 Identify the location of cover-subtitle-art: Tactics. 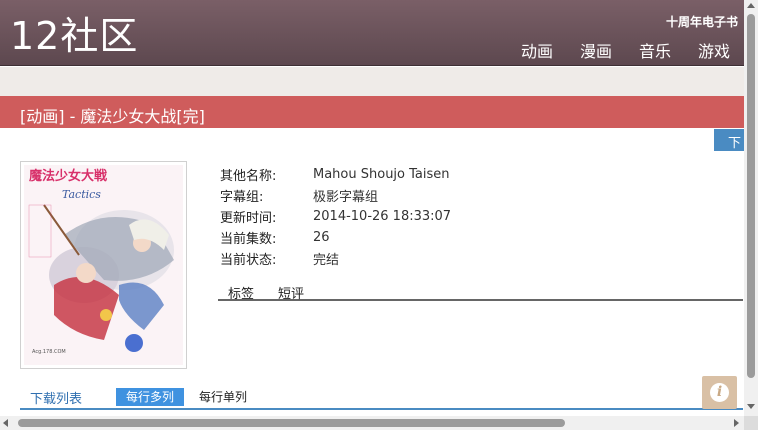
(81, 194).